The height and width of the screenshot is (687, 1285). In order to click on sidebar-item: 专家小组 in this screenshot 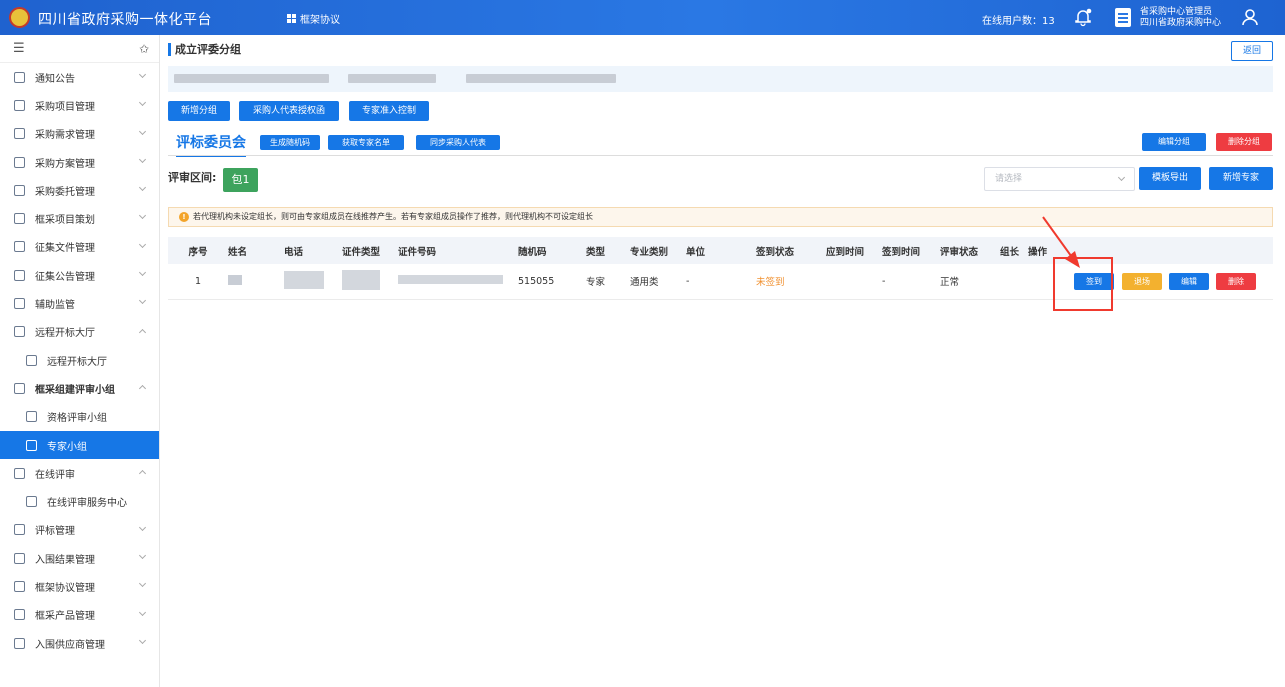, I will do `click(79, 445)`.